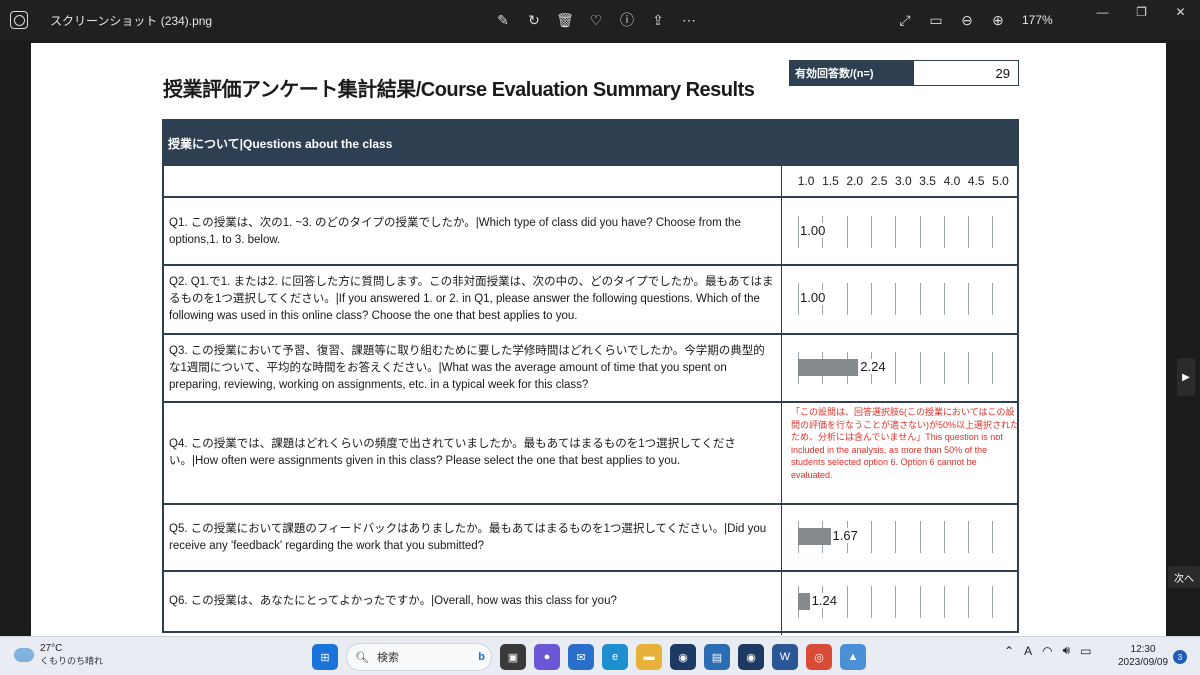 The width and height of the screenshot is (1200, 675). What do you see at coordinates (806, 181) in the screenshot?
I see `scale-tick-label: 1.0` at bounding box center [806, 181].